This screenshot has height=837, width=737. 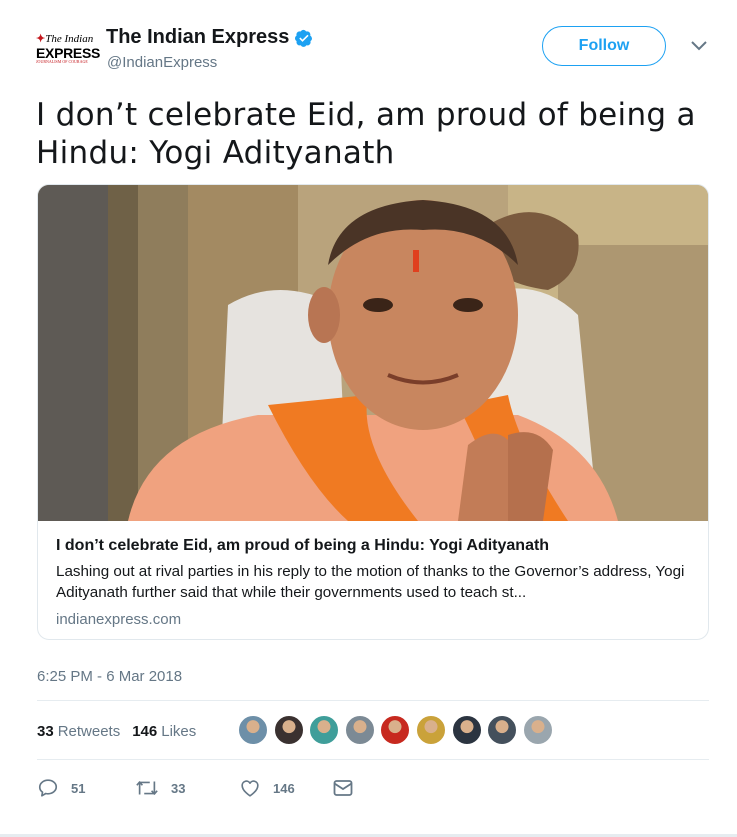 I want to click on heart-icon, so click(x=250, y=788).